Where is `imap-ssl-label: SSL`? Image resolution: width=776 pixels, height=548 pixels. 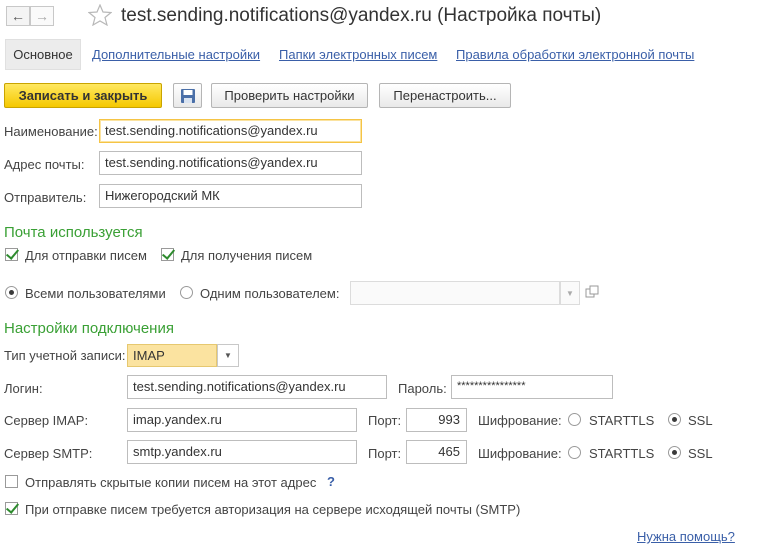
imap-ssl-label: SSL is located at coordinates (700, 420).